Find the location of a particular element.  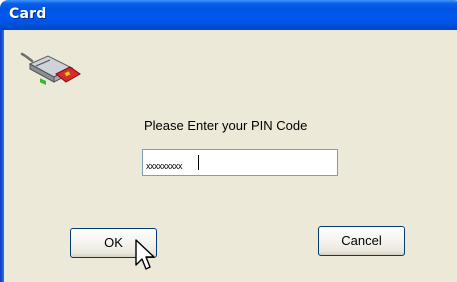

pin-code-input is located at coordinates (240, 162).